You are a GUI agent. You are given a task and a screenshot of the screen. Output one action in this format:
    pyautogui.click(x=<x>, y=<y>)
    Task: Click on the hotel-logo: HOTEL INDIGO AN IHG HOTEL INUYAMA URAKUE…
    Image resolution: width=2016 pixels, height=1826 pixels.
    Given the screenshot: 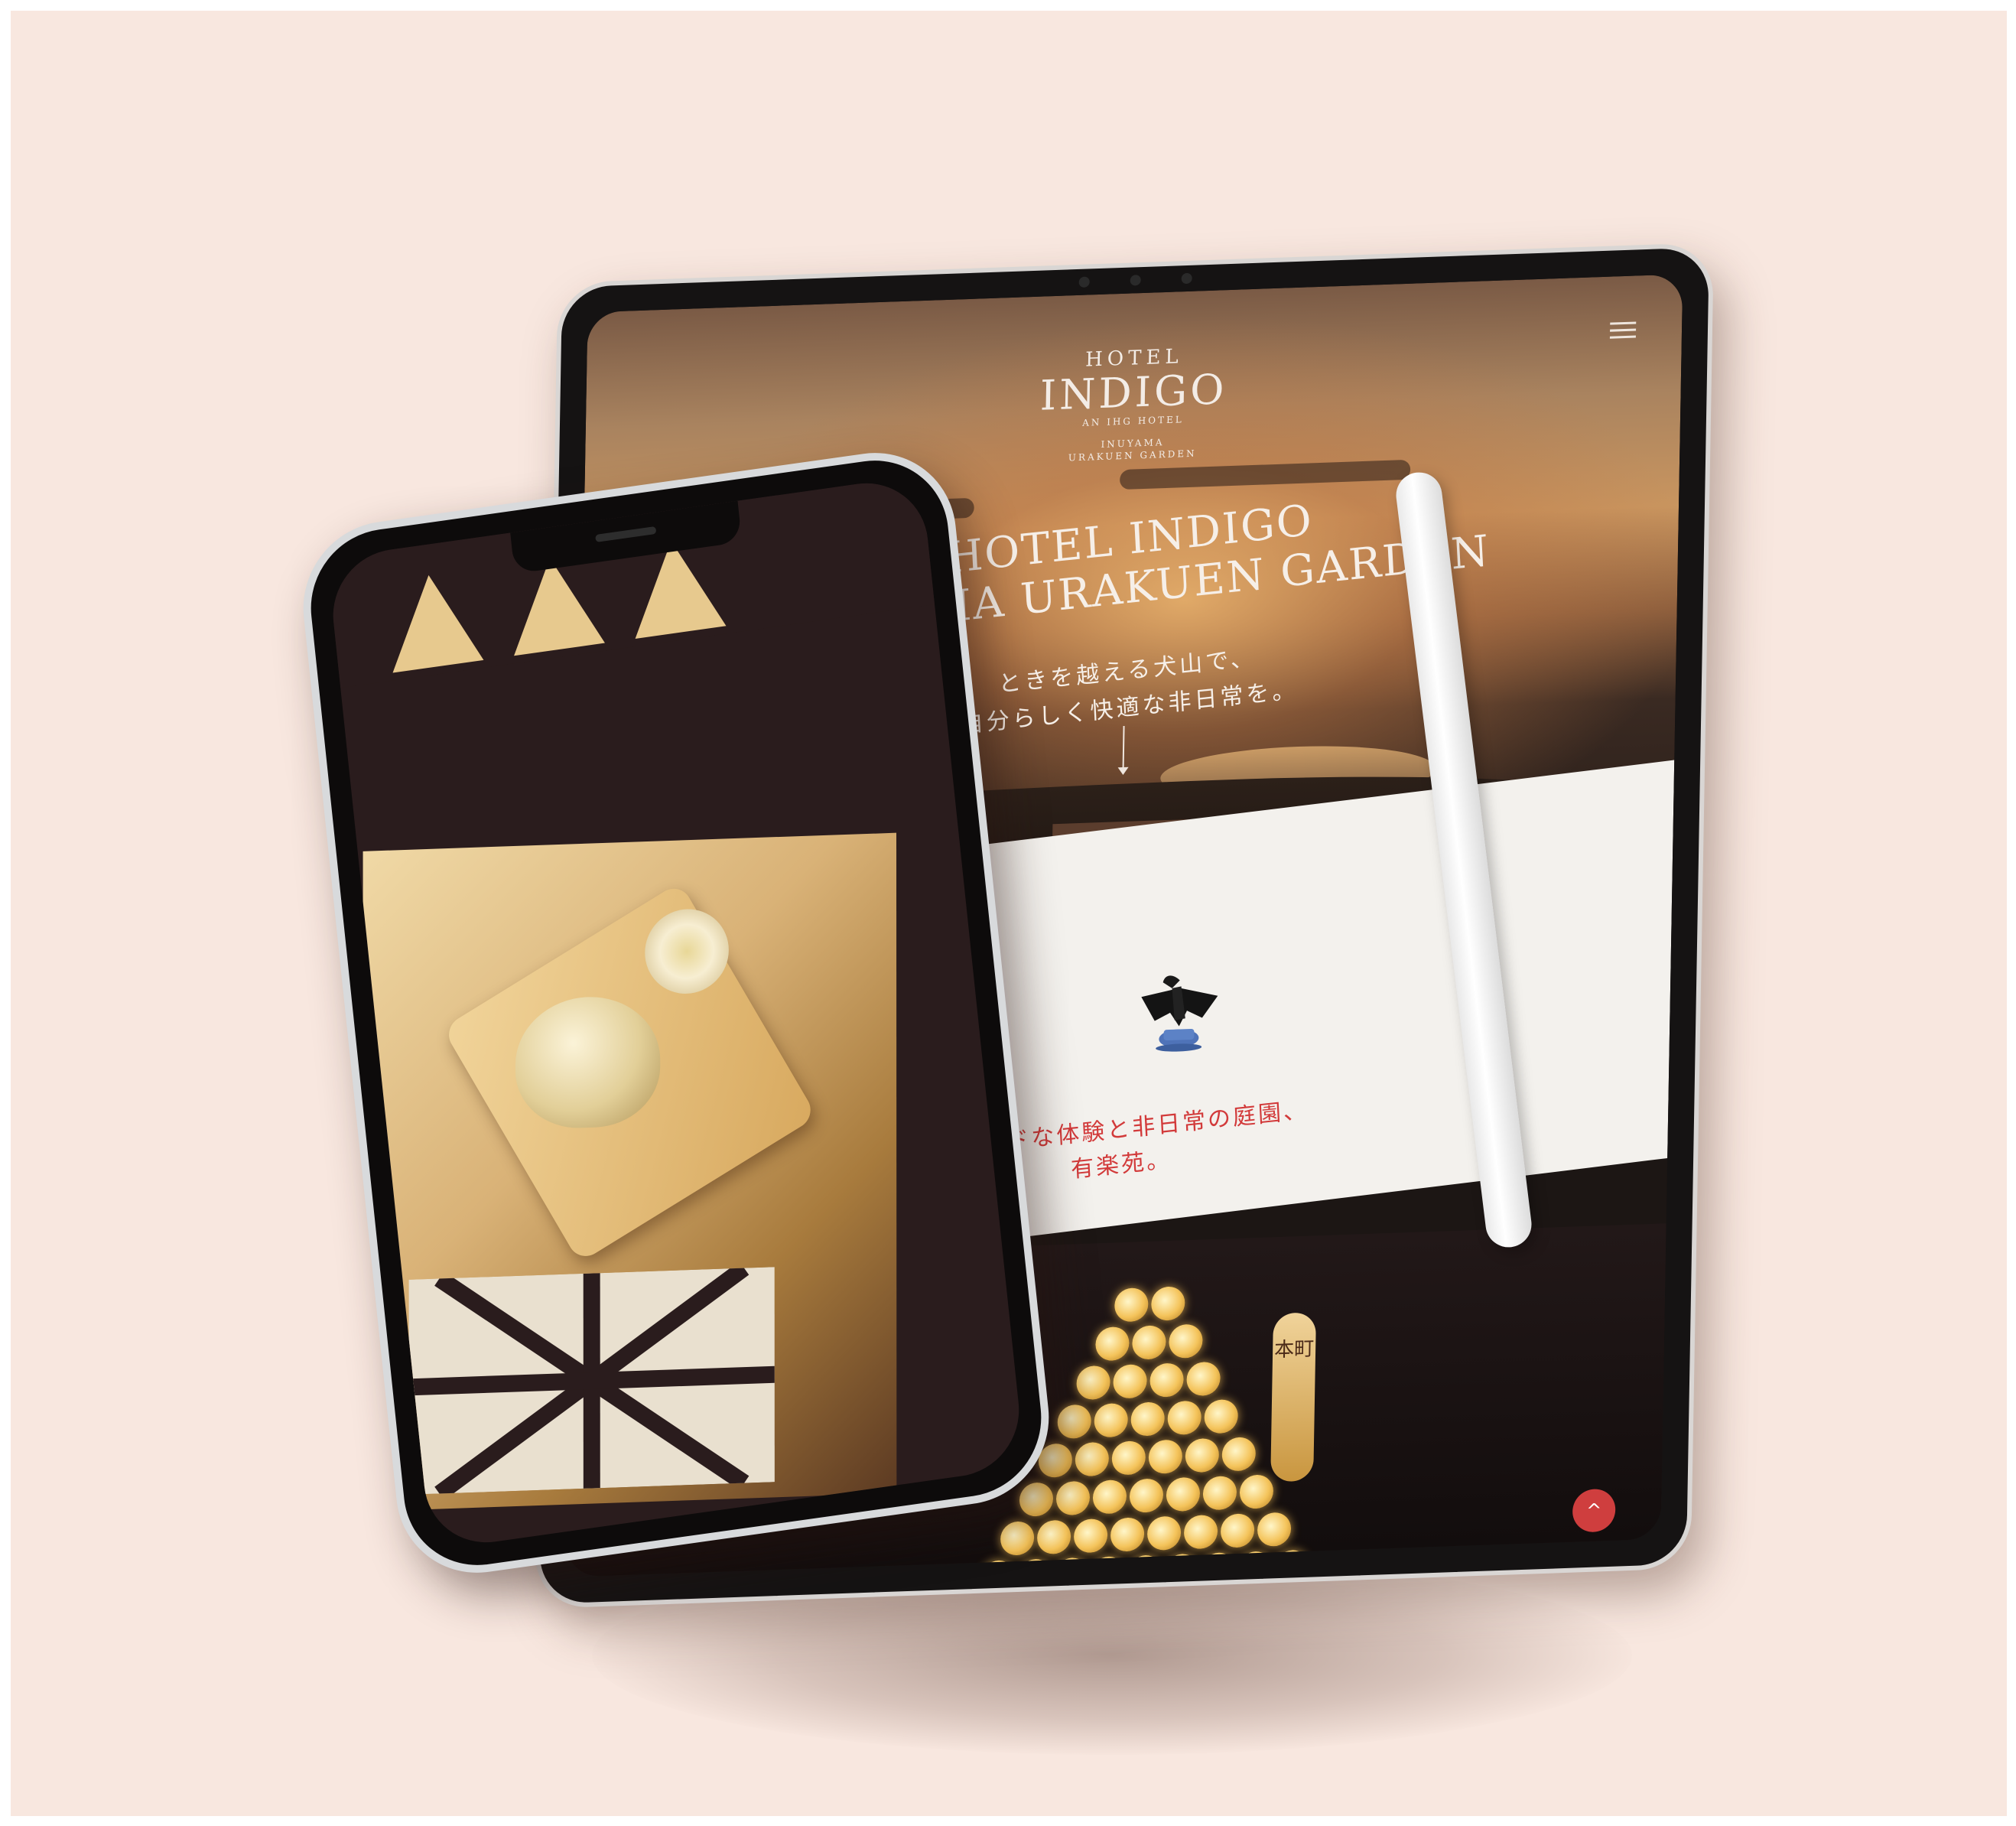 What is the action you would take?
    pyautogui.click(x=1133, y=403)
    